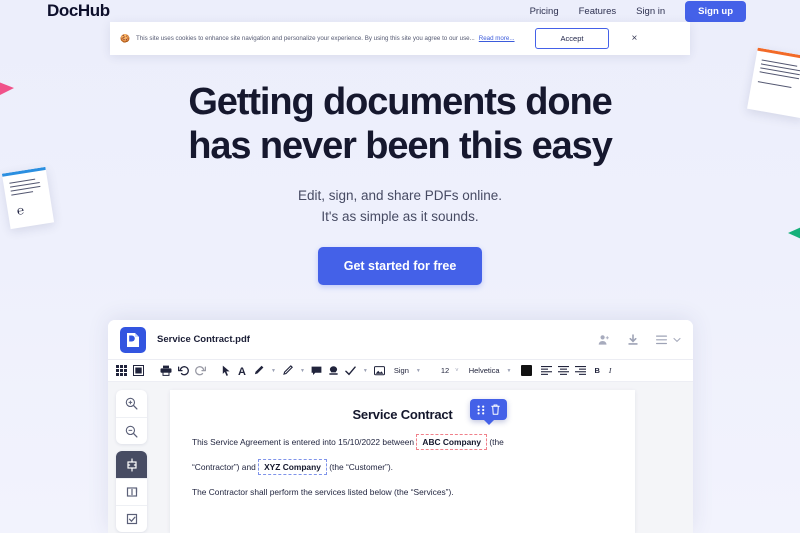  Describe the element at coordinates (258, 370) in the screenshot. I see `highlight-icon` at that location.